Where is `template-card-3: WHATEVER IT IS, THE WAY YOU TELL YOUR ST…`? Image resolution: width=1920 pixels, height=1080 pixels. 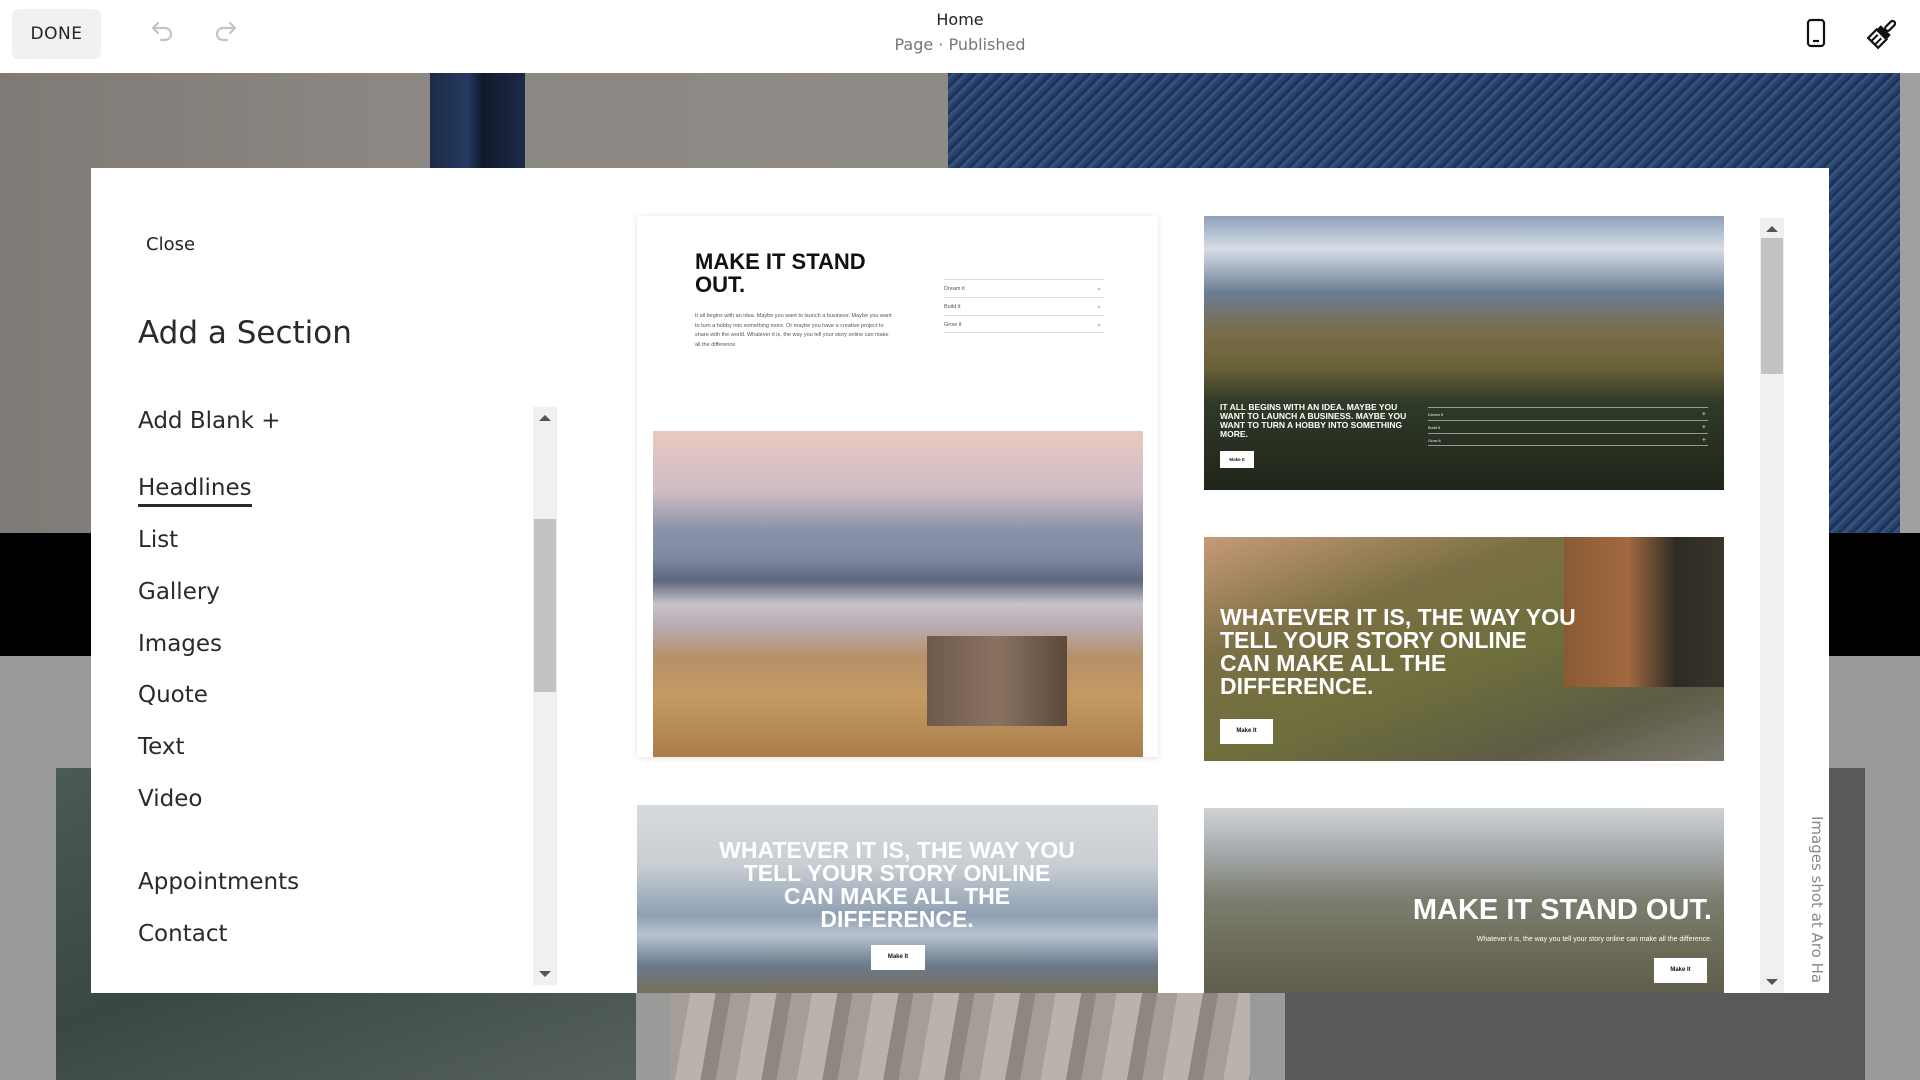 template-card-3: WHATEVER IT IS, THE WAY YOU TELL YOUR ST… is located at coordinates (1464, 649).